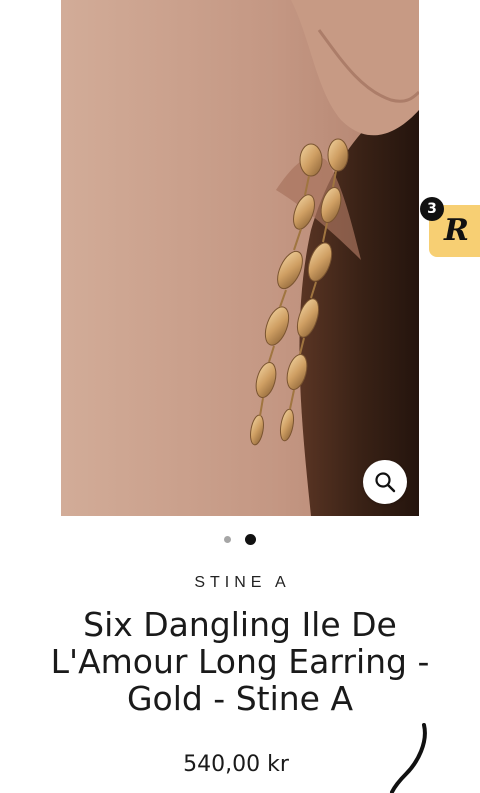 The image size is (480, 793). Describe the element at coordinates (432, 209) in the screenshot. I see `rewards-count-badge: 3` at that location.